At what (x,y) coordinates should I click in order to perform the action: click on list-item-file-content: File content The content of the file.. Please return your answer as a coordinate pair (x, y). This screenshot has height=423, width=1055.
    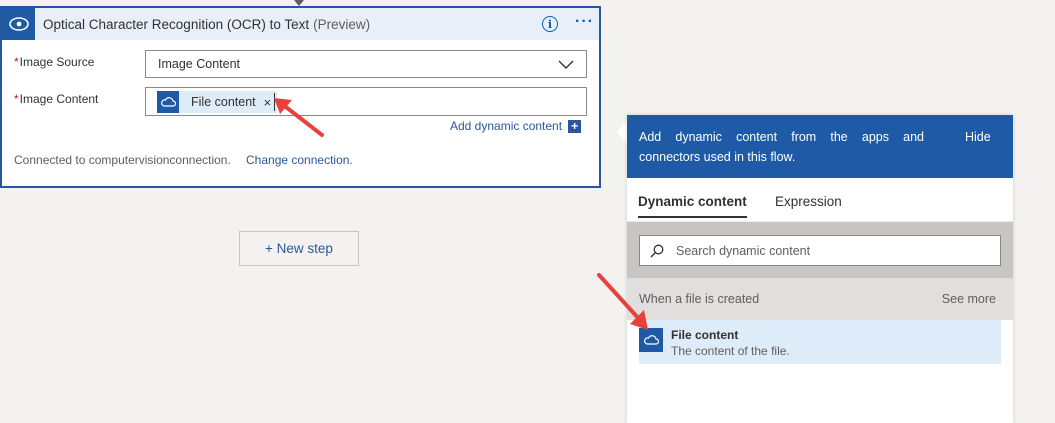
    Looking at the image, I should click on (820, 342).